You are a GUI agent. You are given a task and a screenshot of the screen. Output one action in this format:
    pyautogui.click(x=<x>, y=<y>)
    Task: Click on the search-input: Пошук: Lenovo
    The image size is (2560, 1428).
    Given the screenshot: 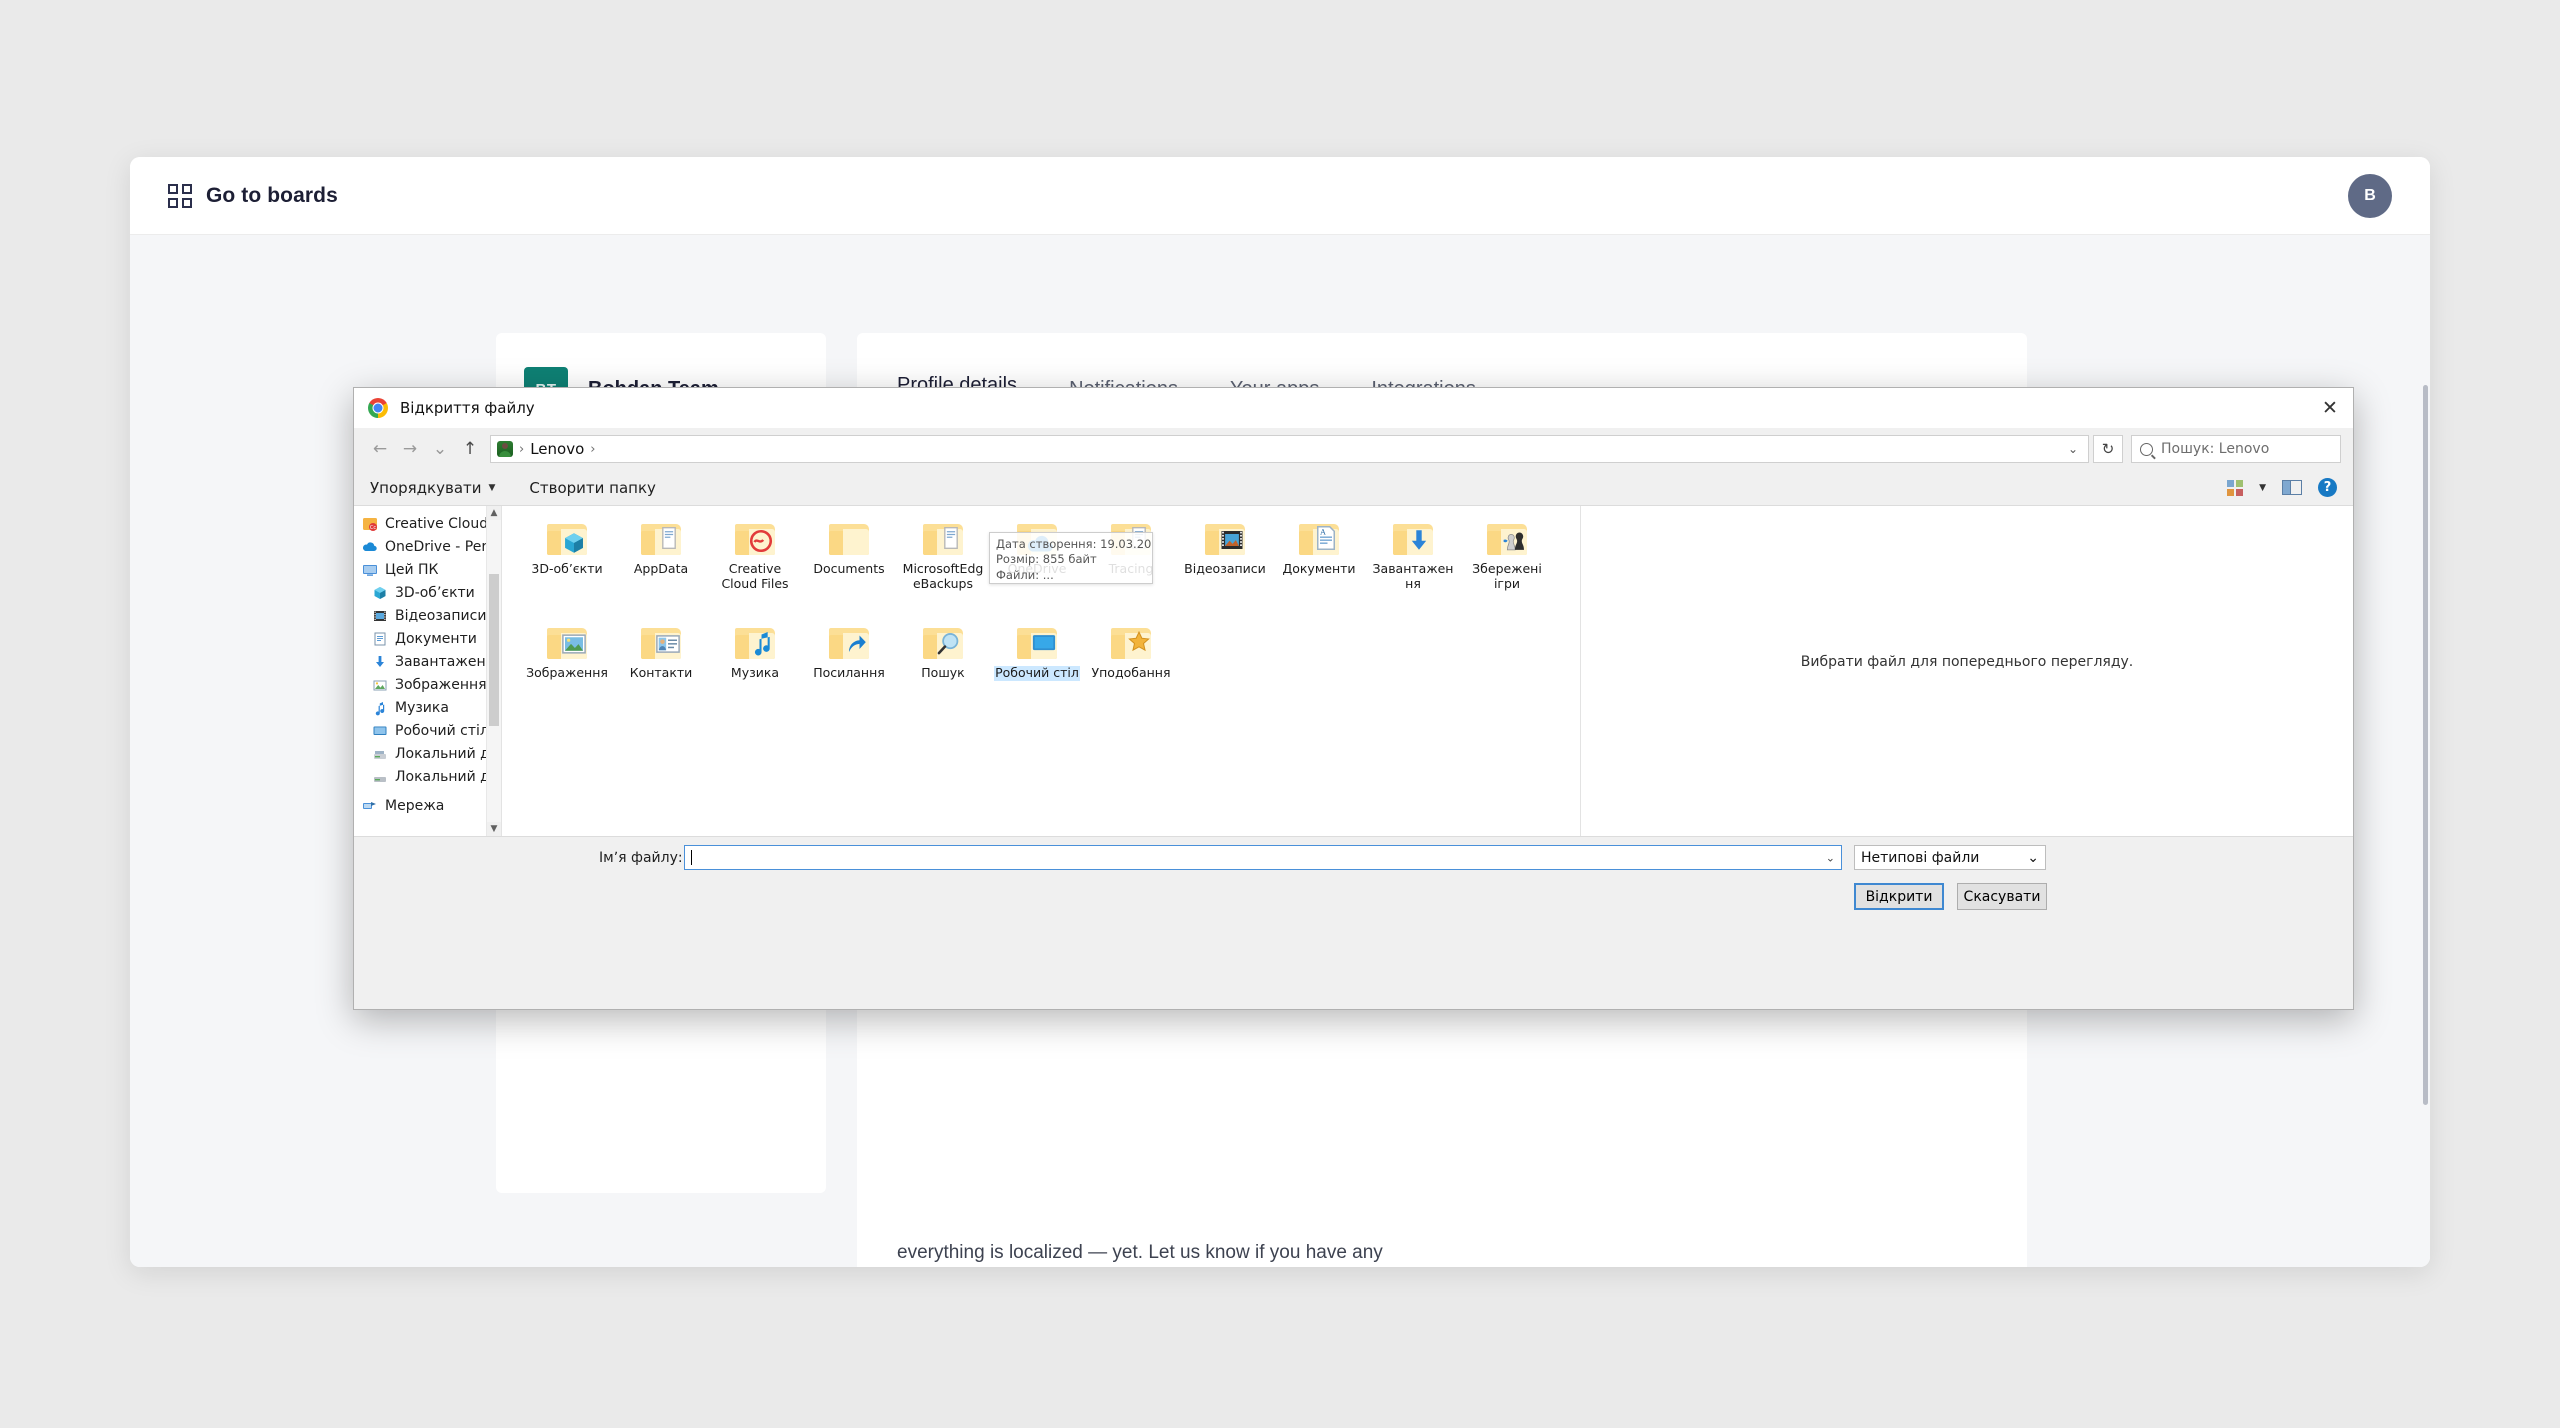 What is the action you would take?
    pyautogui.click(x=2236, y=449)
    